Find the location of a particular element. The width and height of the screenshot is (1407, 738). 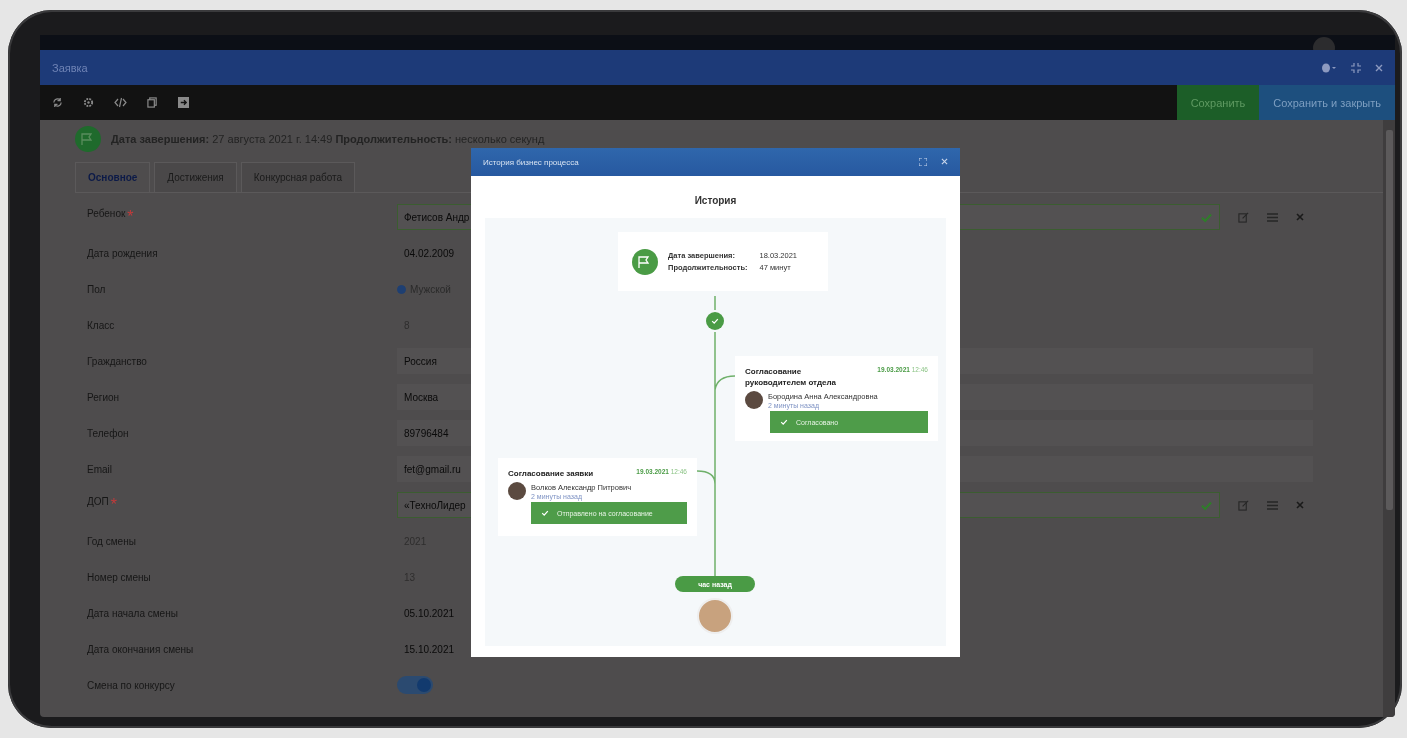

collapse-icon is located at coordinates (1356, 67).